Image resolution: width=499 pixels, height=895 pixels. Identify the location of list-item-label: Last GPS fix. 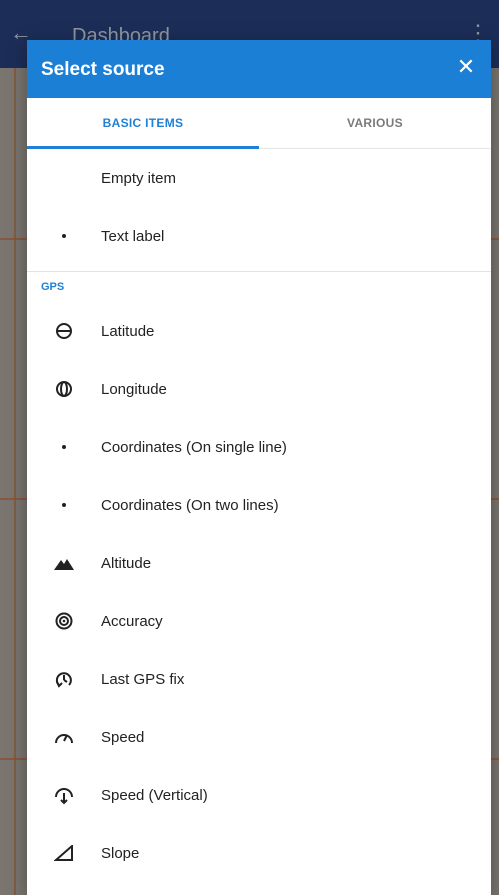
(143, 679).